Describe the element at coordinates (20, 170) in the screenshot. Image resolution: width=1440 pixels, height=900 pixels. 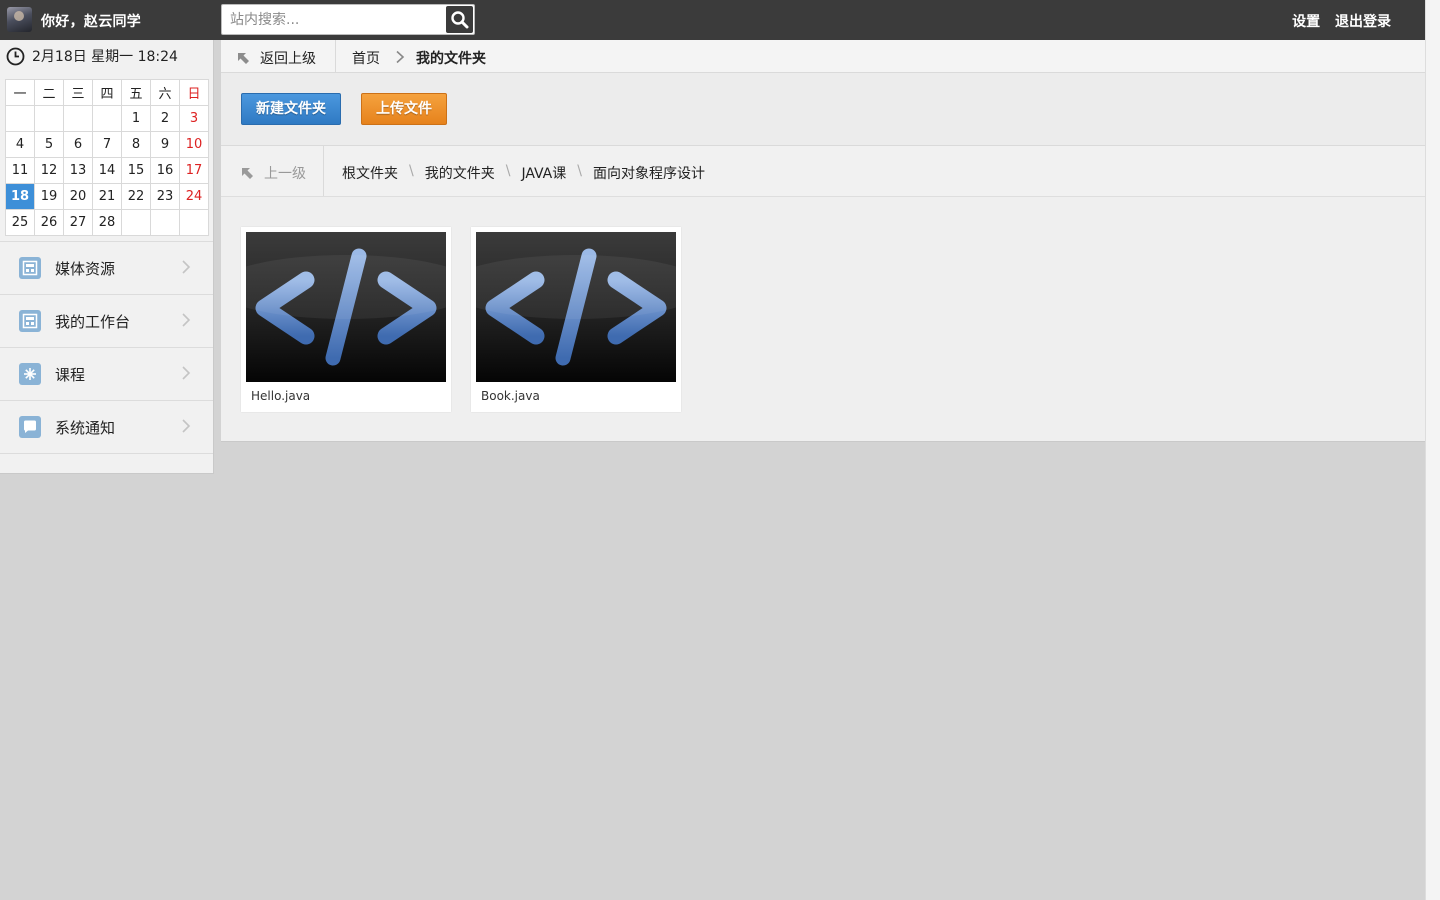
I see `calendar-day: 11` at that location.